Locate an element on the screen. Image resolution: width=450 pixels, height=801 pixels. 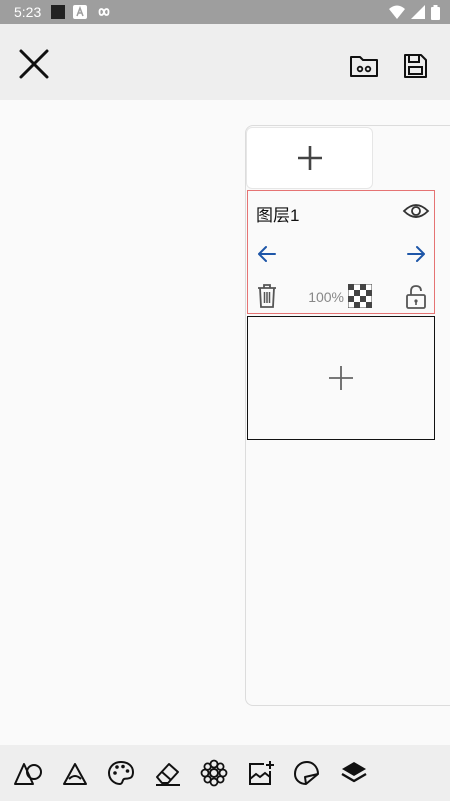
move-layer-left-button is located at coordinates (267, 254).